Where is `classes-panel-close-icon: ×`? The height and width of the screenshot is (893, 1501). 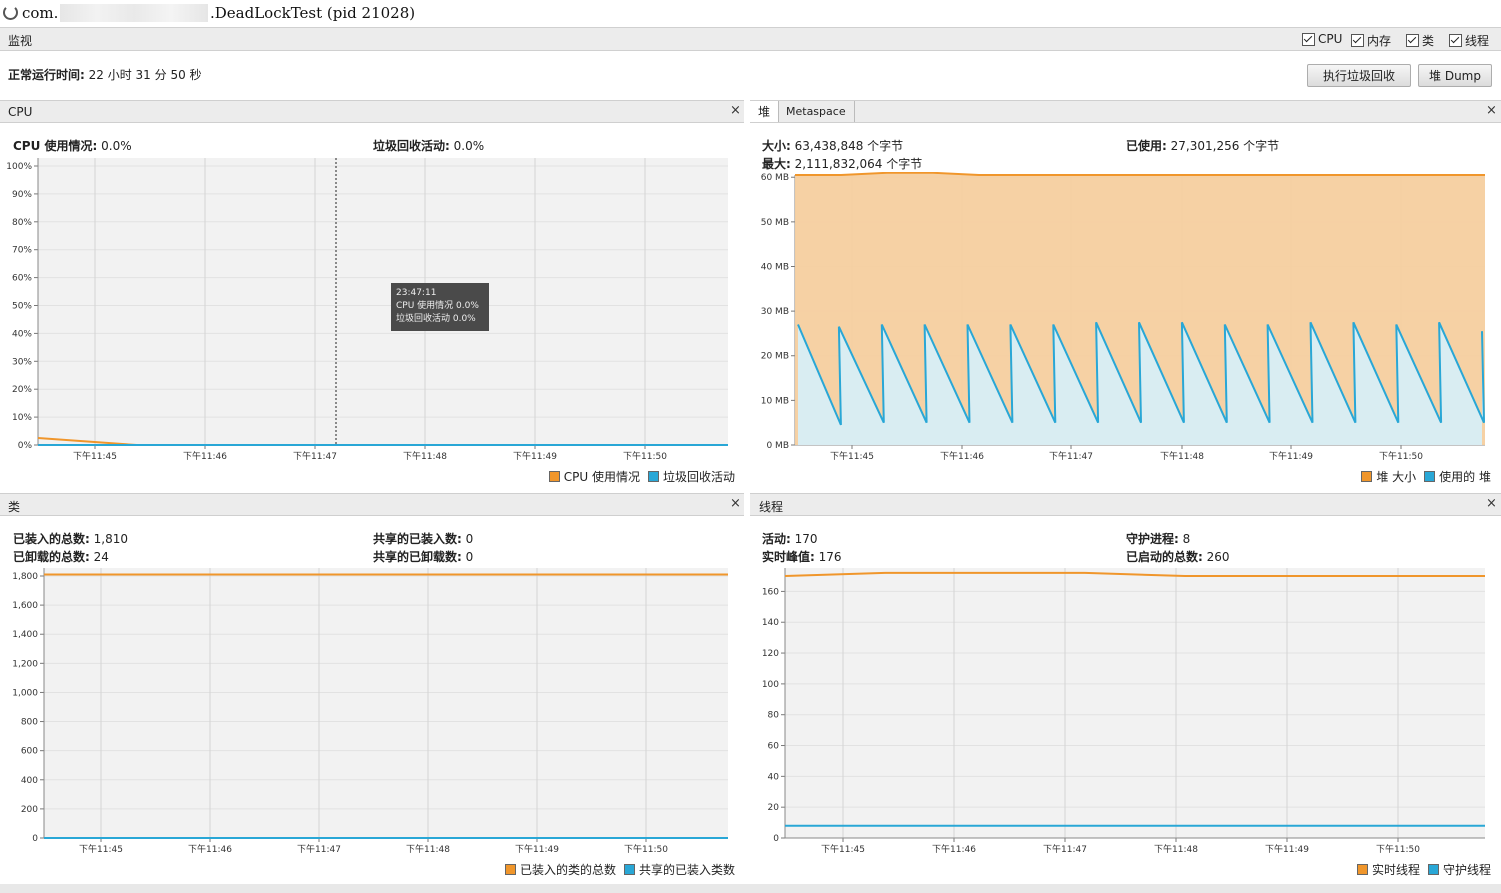
classes-panel-close-icon: × is located at coordinates (735, 503).